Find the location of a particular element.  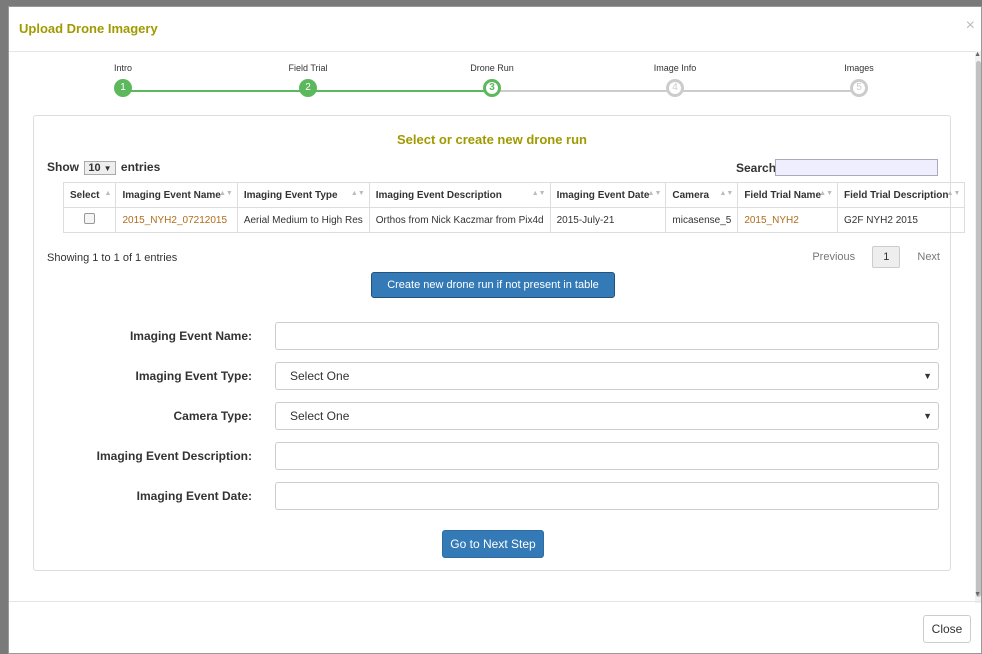

show-prefix: Show is located at coordinates (63, 167).